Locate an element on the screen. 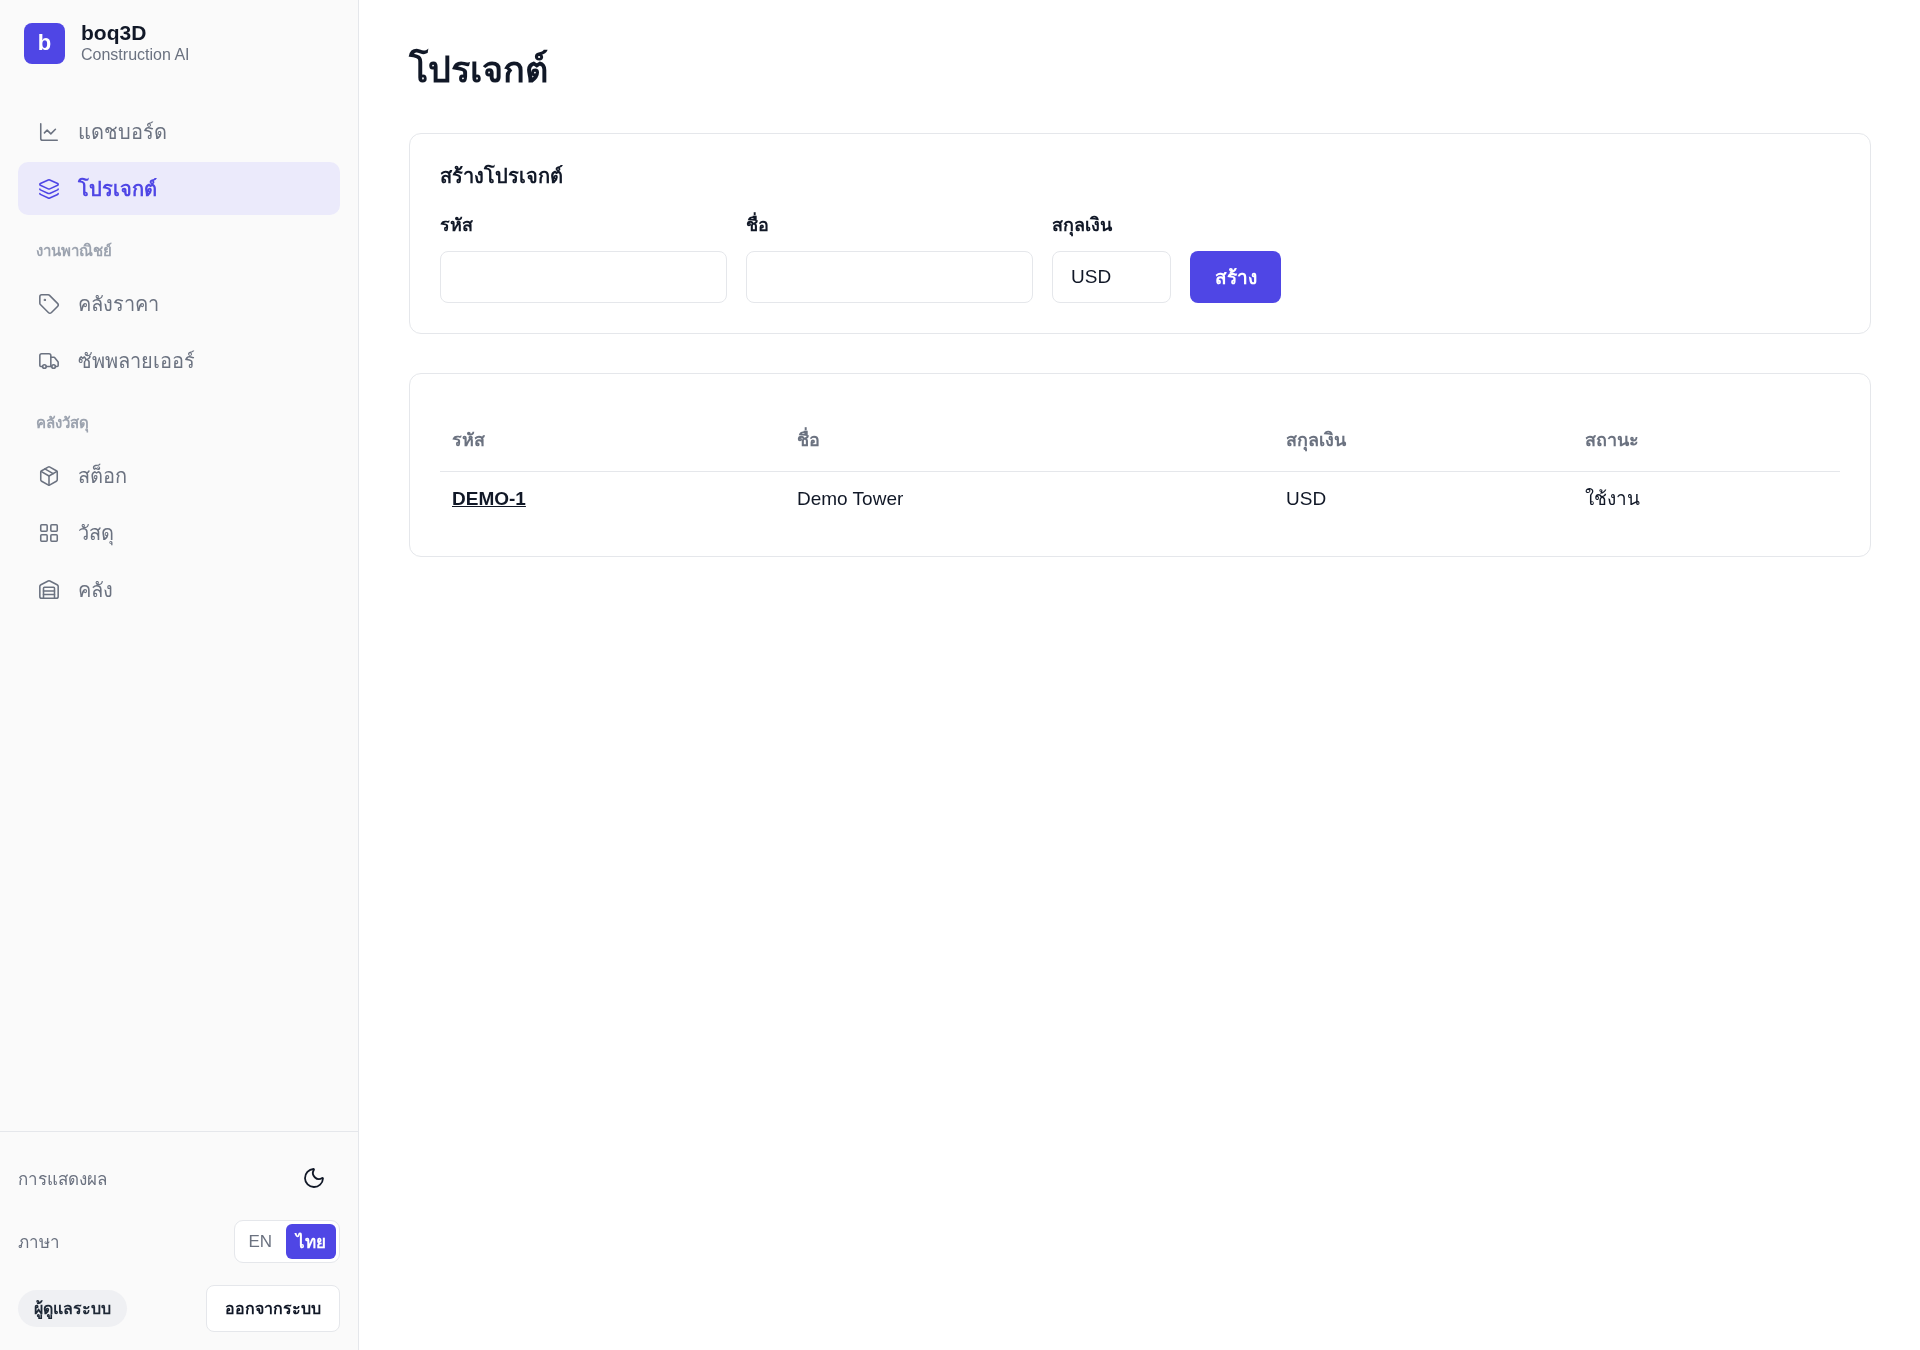  field-label: รหัส is located at coordinates (456, 225).